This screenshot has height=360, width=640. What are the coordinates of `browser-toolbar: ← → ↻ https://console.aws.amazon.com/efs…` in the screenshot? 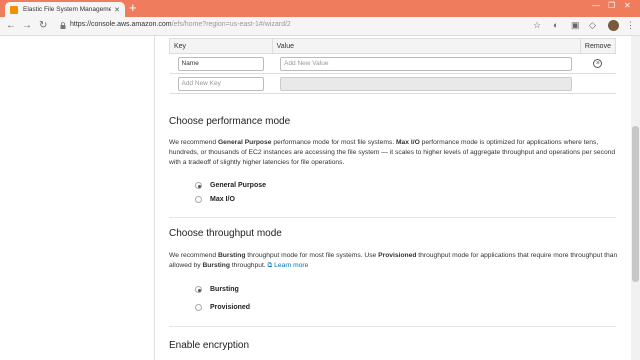 It's located at (320, 26).